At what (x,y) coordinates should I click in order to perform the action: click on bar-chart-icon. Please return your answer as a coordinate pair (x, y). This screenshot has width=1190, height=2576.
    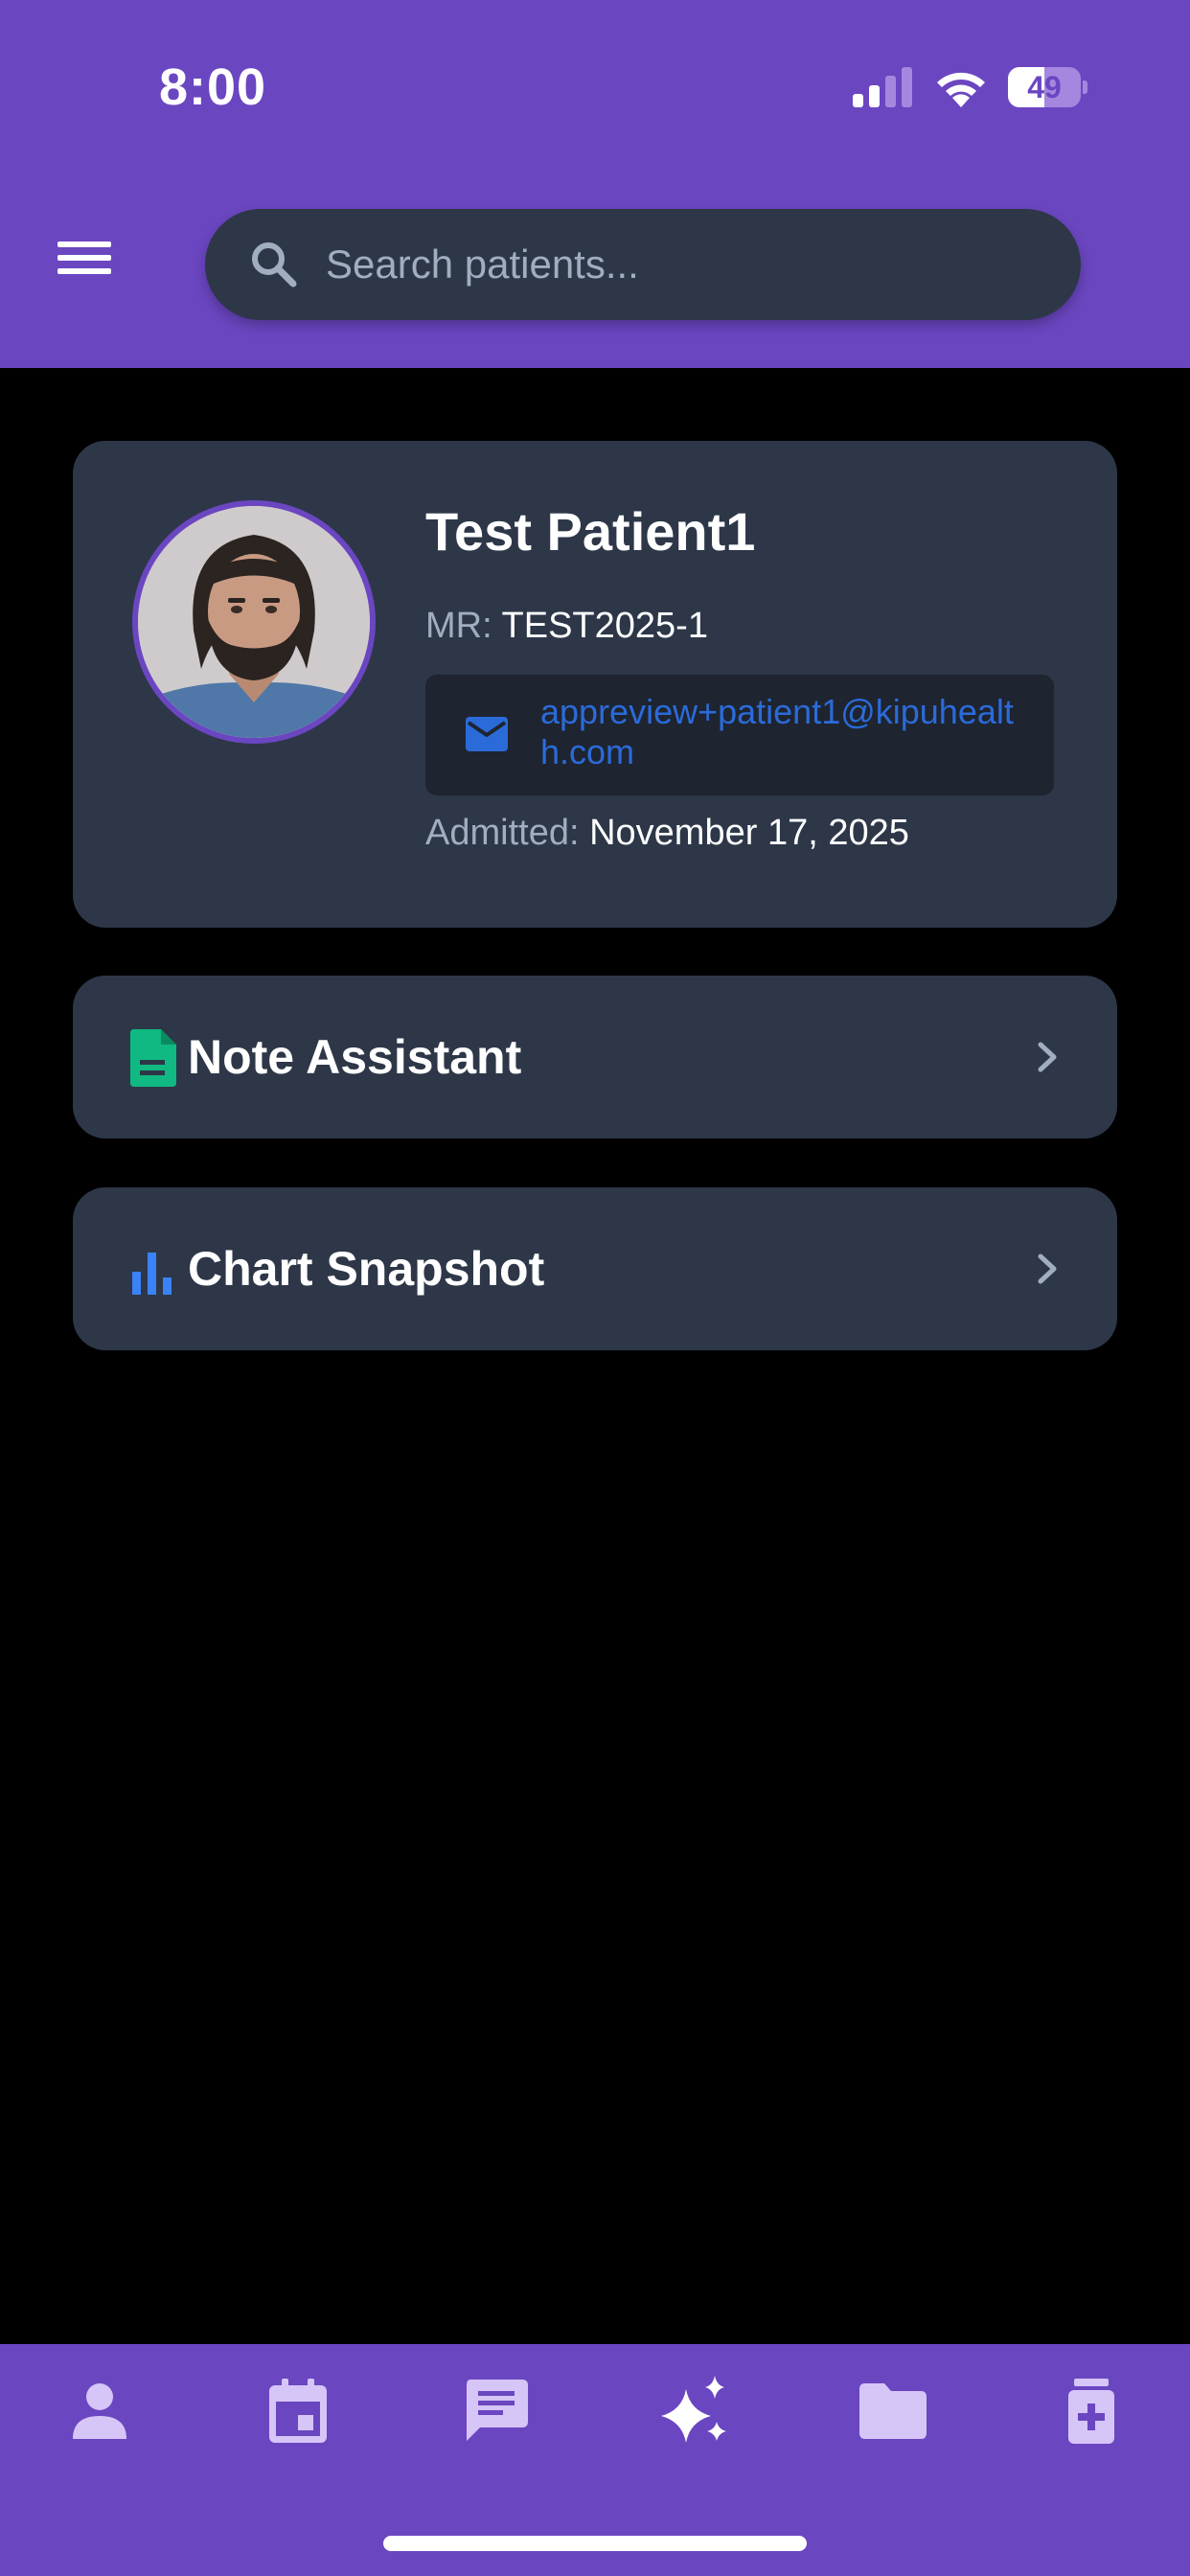
    Looking at the image, I should click on (152, 1274).